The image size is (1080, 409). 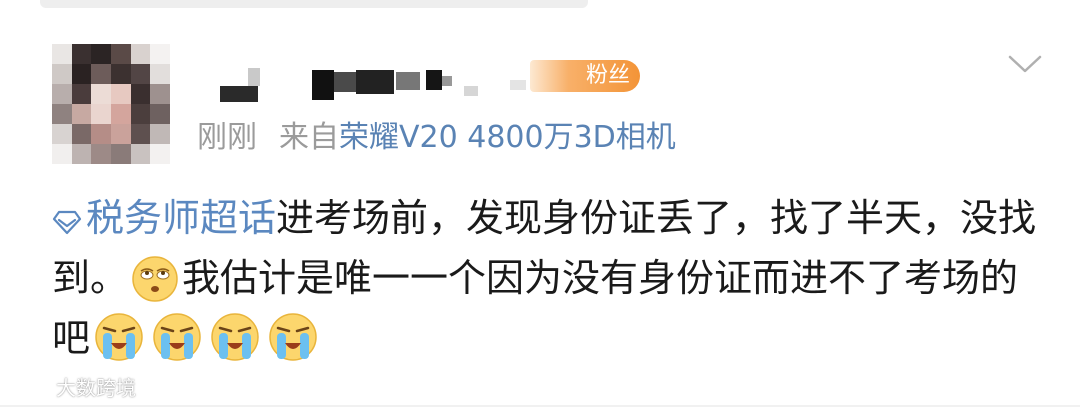 I want to click on eye-roll-emoji, so click(x=155, y=279).